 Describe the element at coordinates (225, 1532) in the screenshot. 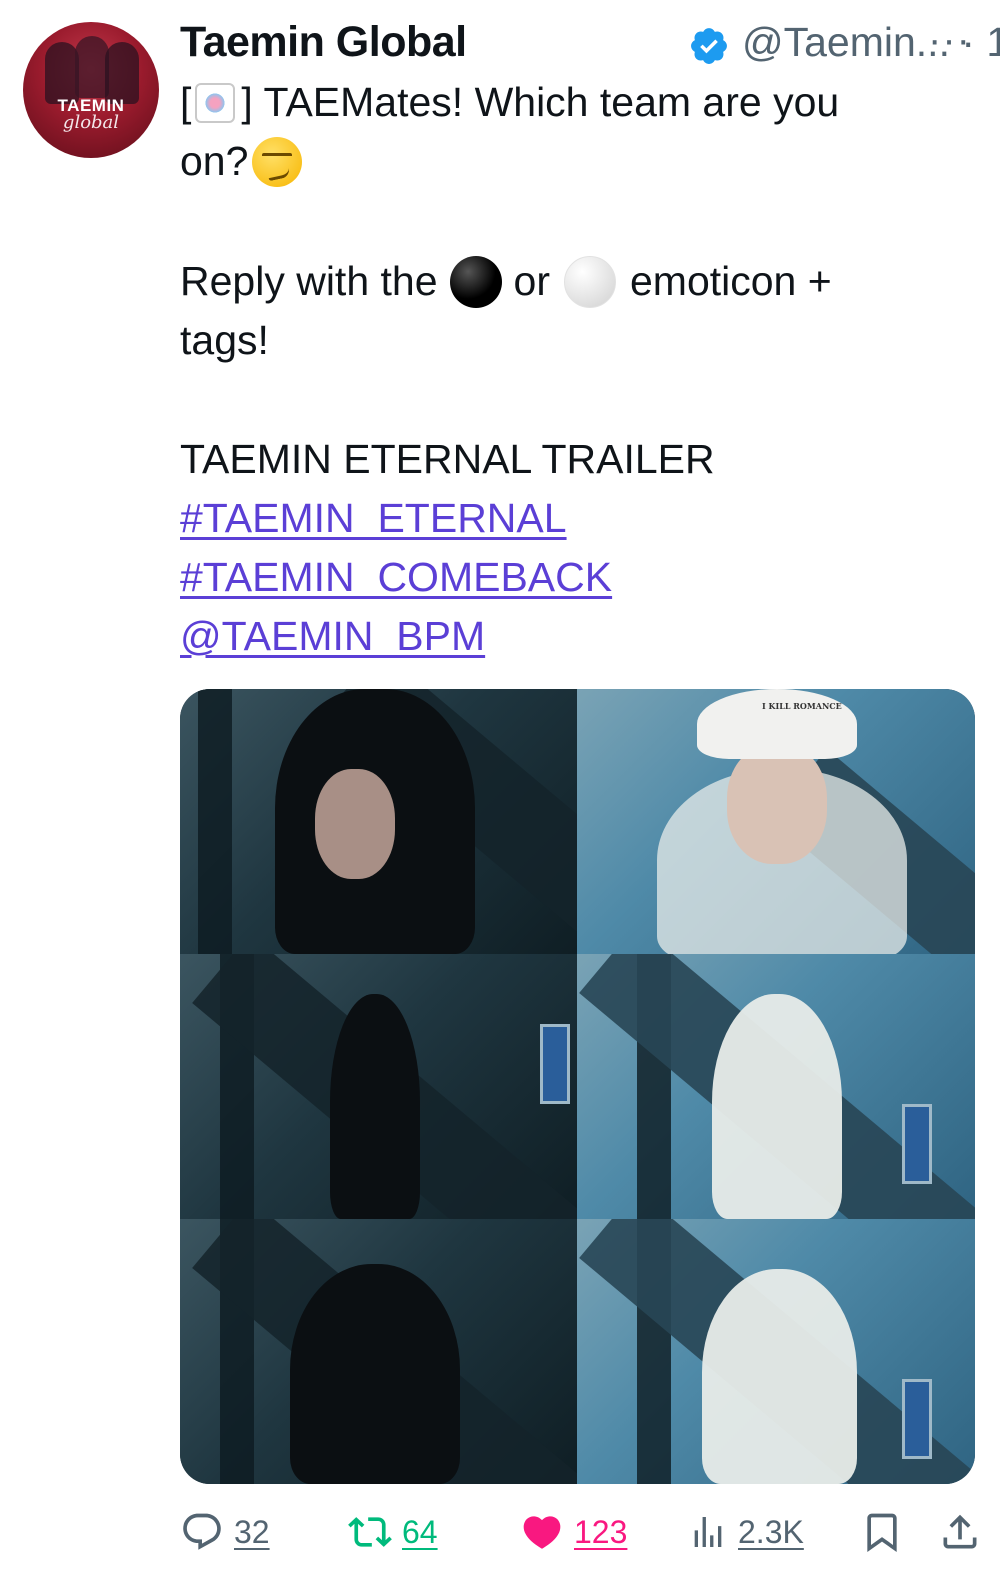

I see `reply-button: 32` at that location.